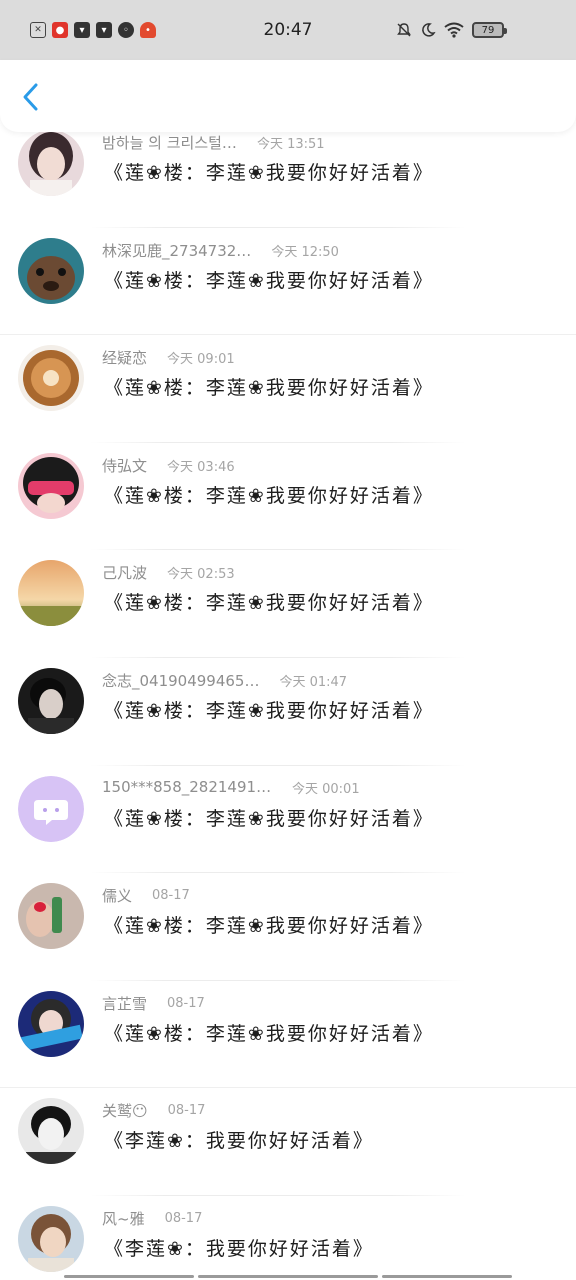 The height and width of the screenshot is (1280, 576). Describe the element at coordinates (148, 30) in the screenshot. I see `app-icon: •` at that location.